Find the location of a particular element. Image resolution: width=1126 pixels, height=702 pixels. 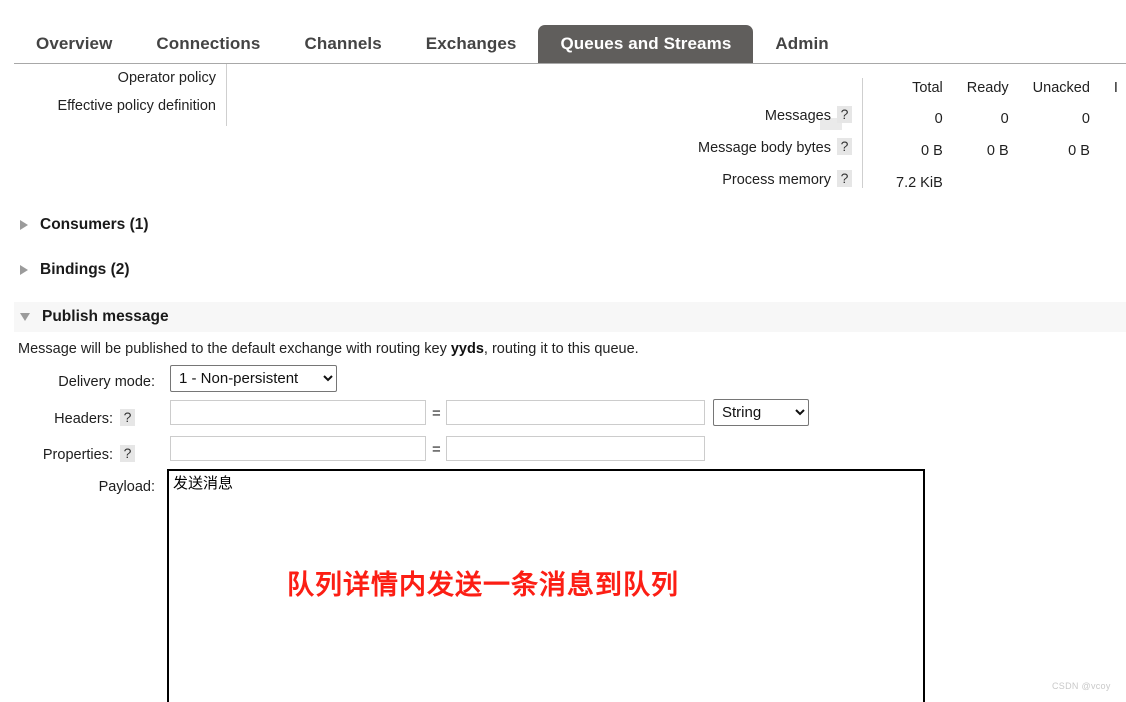

tab-exchanges: Exchanges is located at coordinates (471, 44).